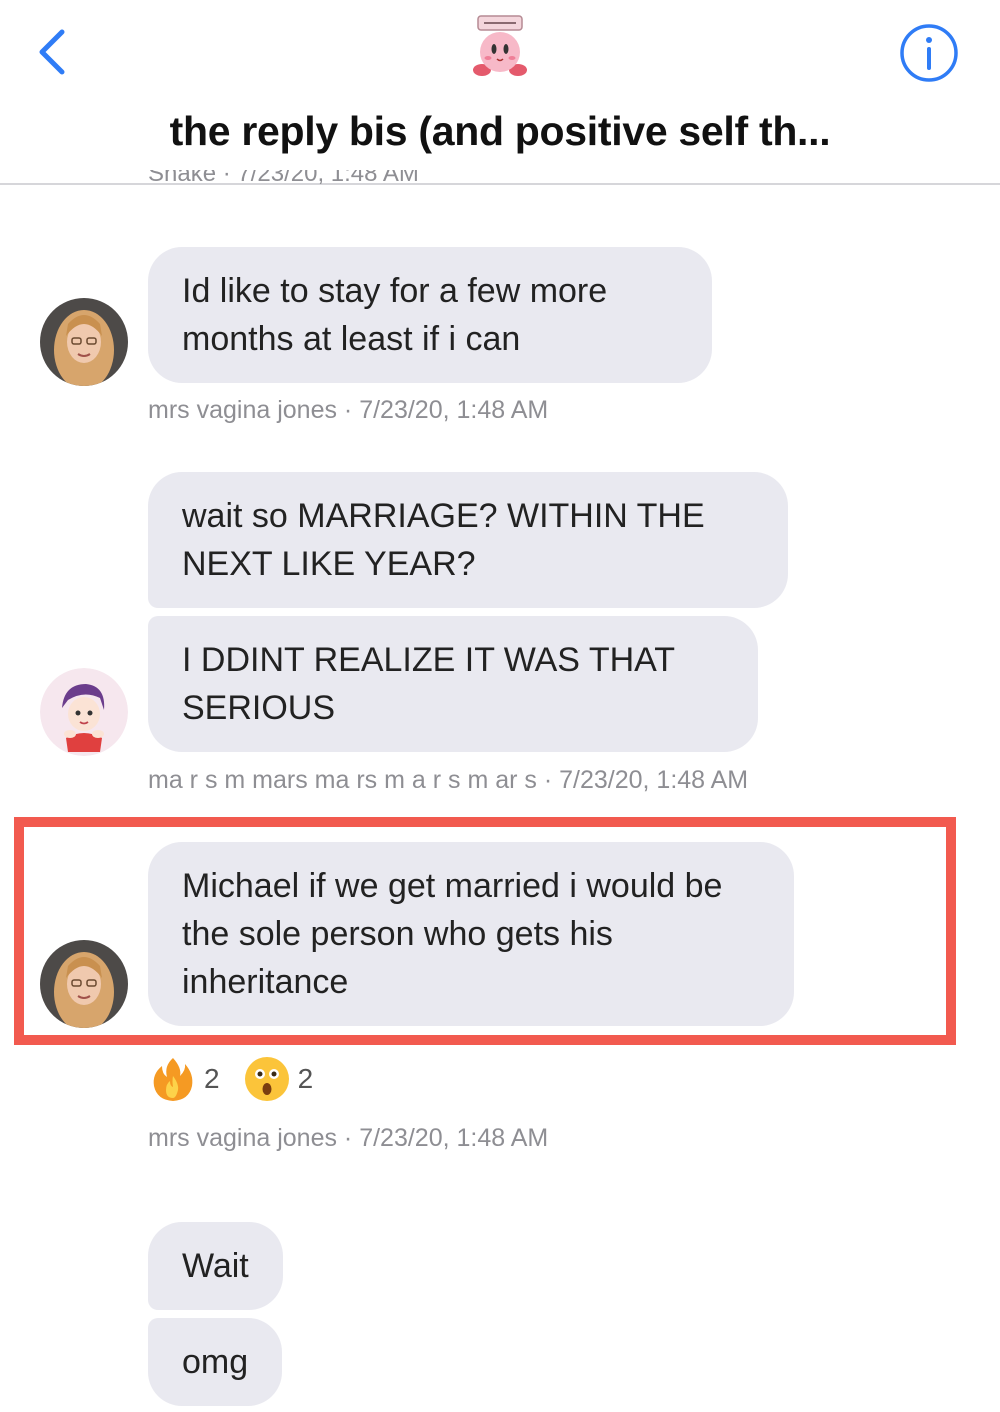  Describe the element at coordinates (266, 1079) in the screenshot. I see `astonished-emoji-icon` at that location.